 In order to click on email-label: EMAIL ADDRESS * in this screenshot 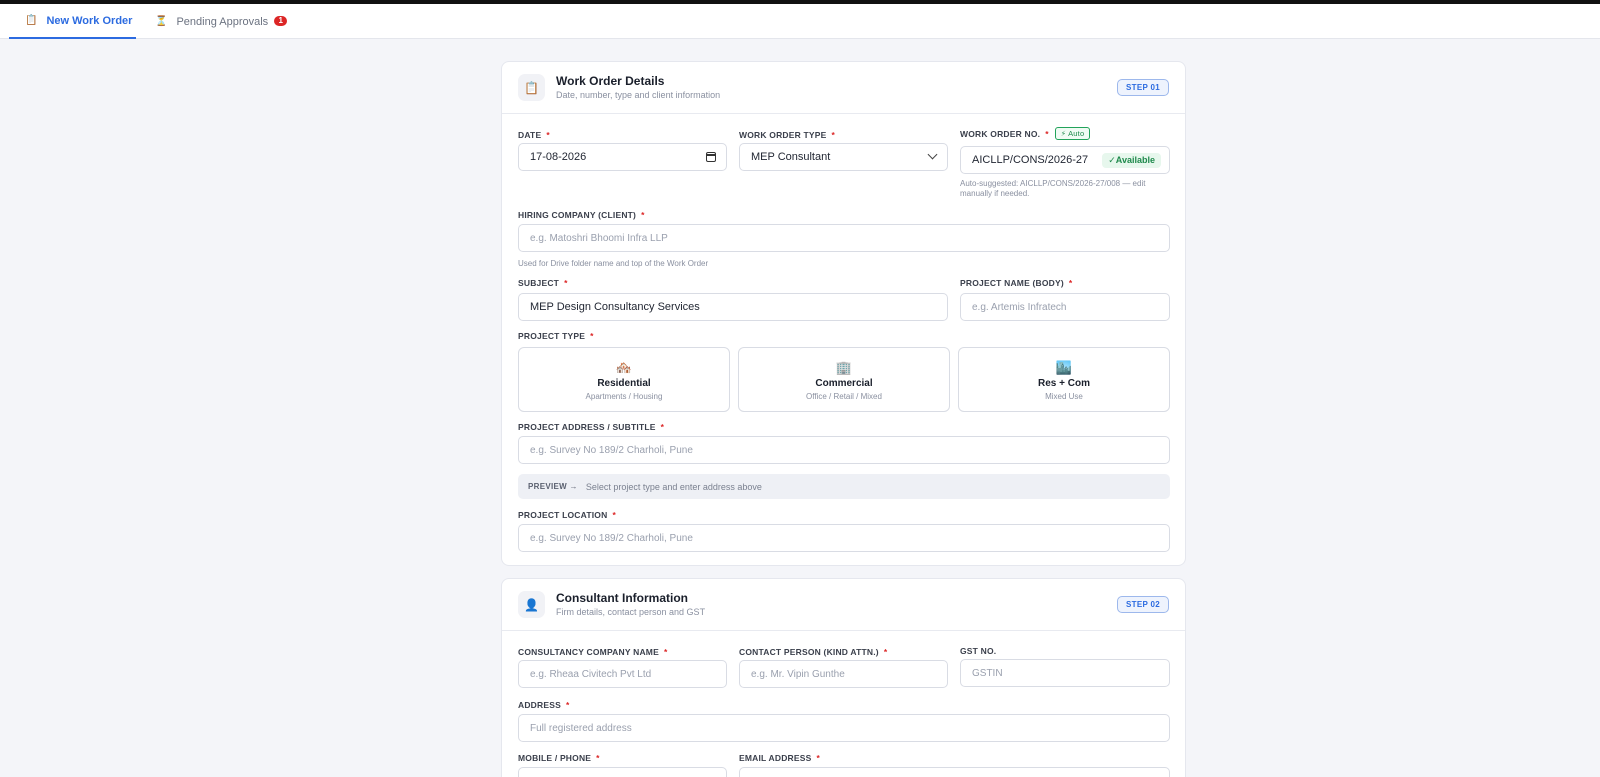, I will do `click(779, 758)`.